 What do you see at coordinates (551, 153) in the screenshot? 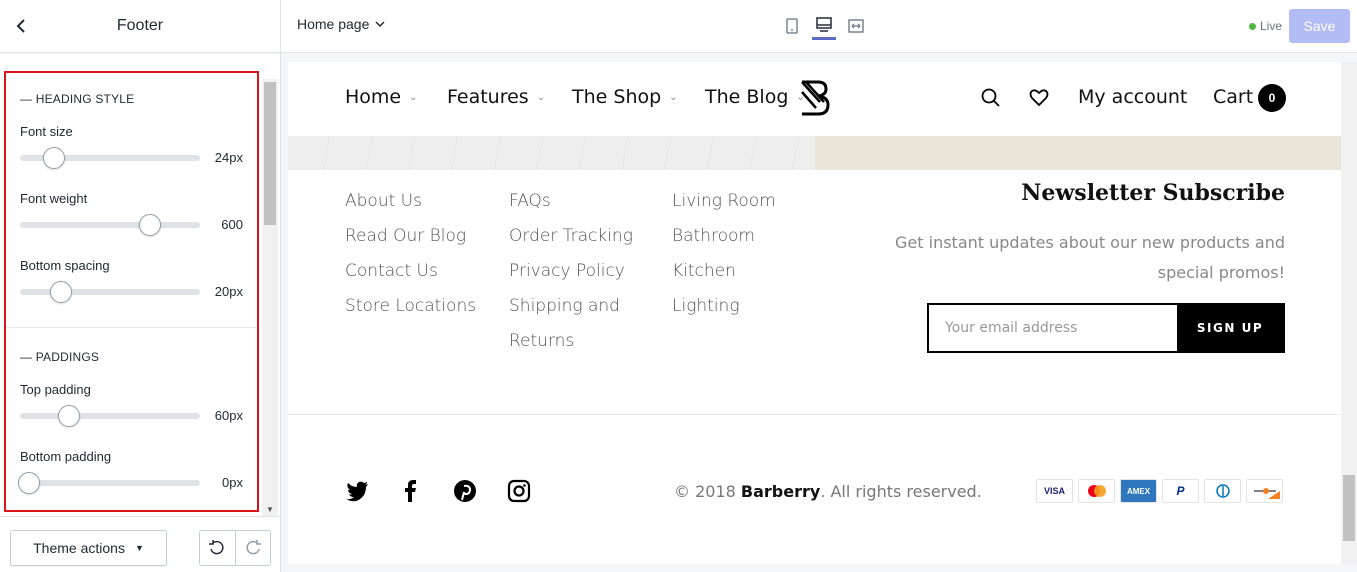
I see `banner-image-left` at bounding box center [551, 153].